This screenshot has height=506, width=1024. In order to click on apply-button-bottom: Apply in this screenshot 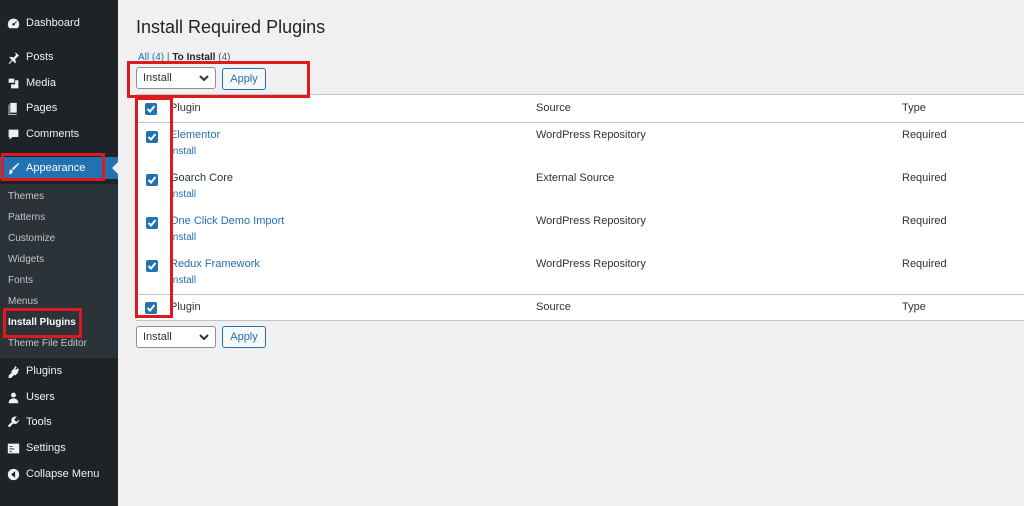, I will do `click(244, 337)`.